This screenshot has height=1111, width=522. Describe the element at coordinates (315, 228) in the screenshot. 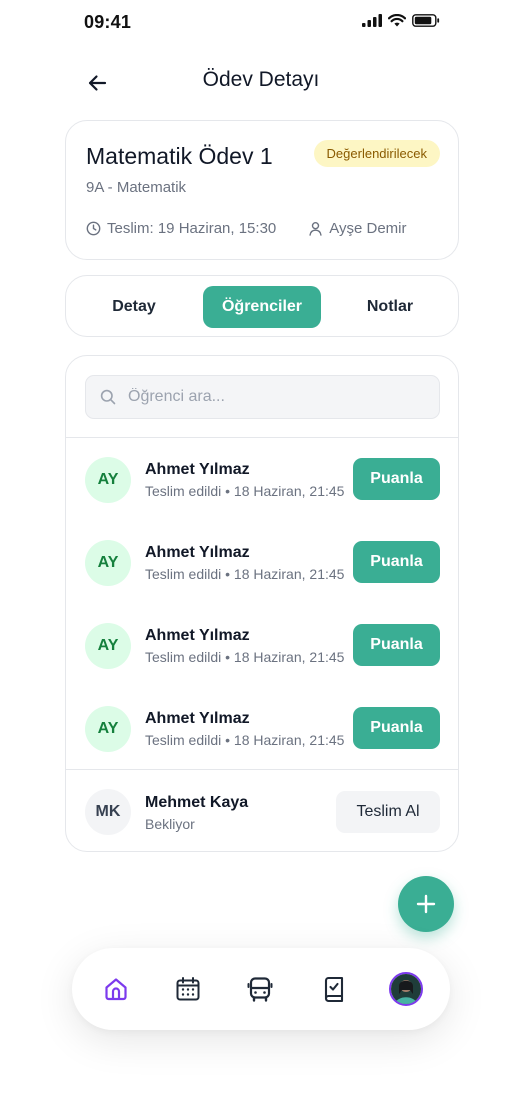

I see `user-icon` at that location.